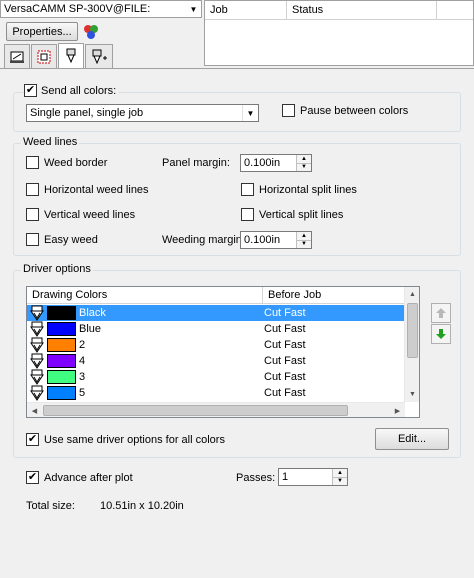  I want to click on send-mode-select: Single panel, single job ▼, so click(142, 113).